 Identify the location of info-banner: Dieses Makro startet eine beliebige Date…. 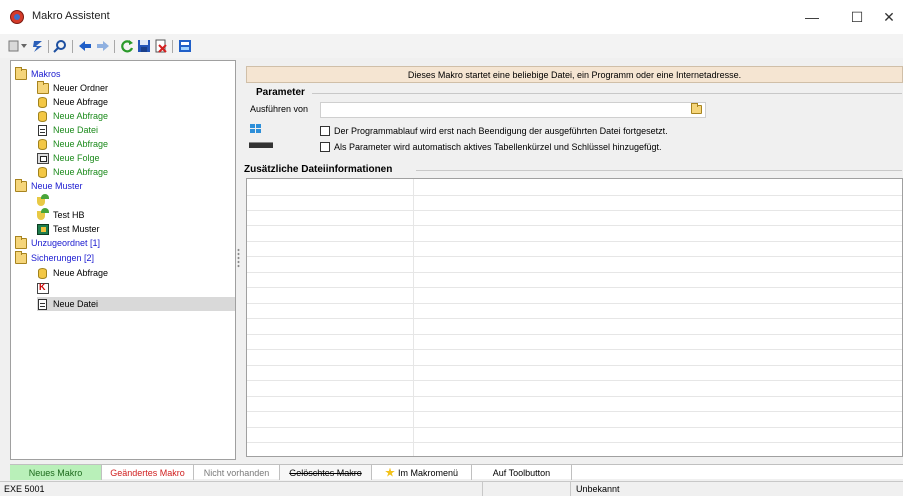
(574, 74).